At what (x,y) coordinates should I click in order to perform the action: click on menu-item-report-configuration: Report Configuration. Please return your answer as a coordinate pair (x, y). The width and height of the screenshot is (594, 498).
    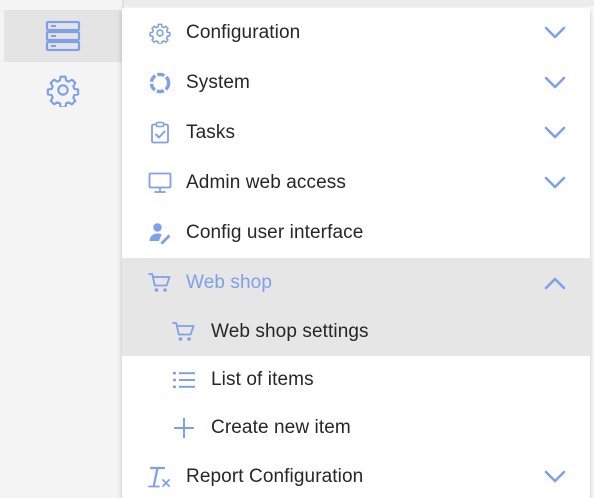
    Looking at the image, I should click on (356, 475).